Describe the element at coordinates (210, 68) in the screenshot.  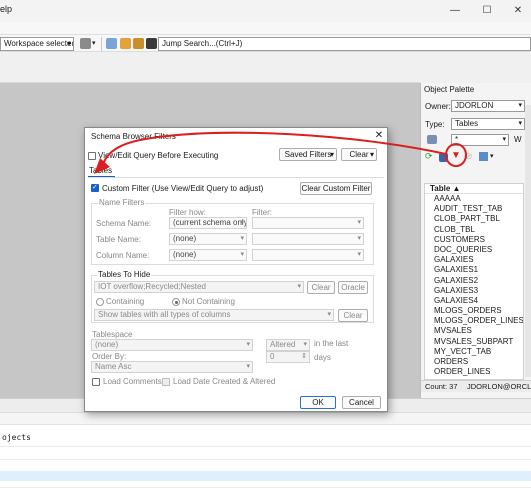
I see `editor-toolbar-strip` at that location.